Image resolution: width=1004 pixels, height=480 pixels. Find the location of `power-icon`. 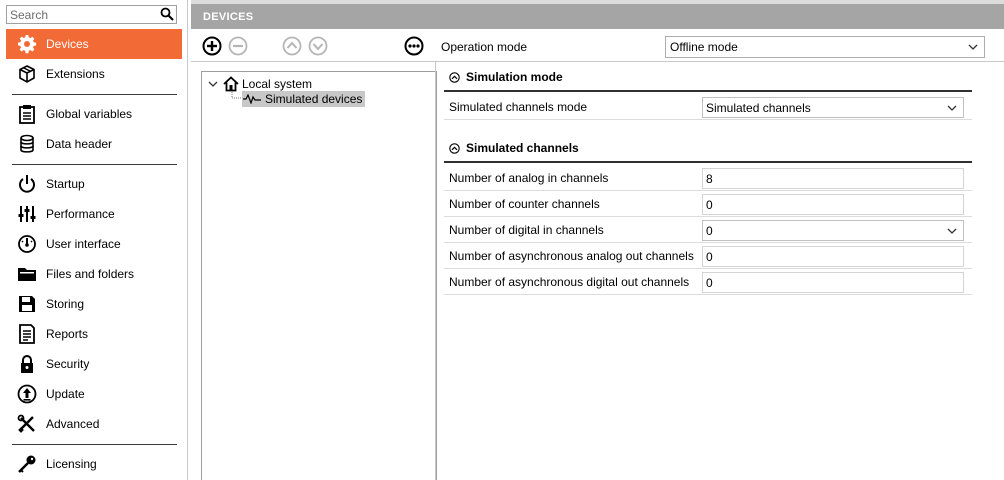

power-icon is located at coordinates (27, 184).